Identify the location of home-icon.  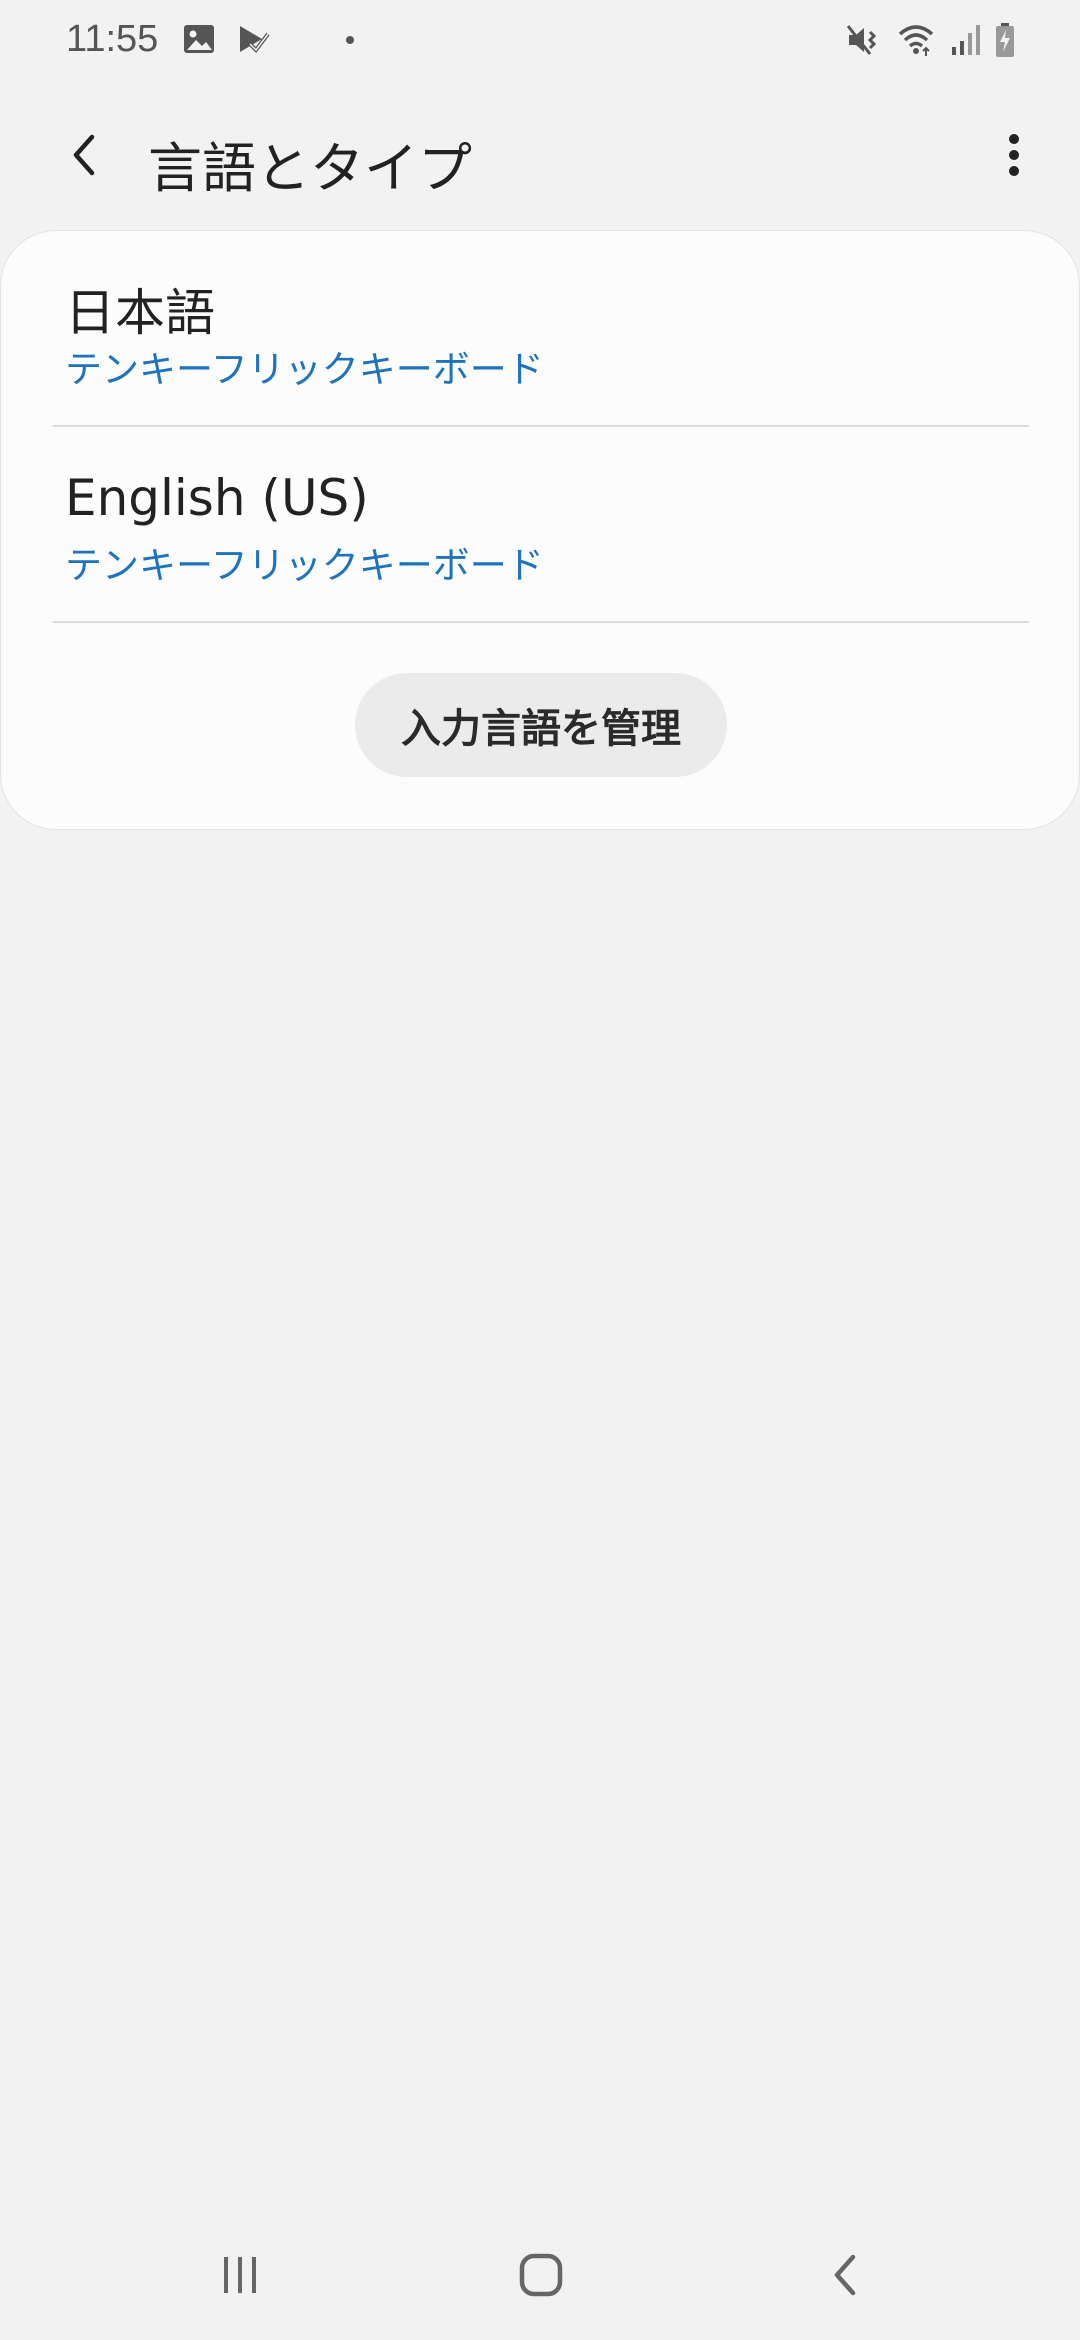
(541, 2277).